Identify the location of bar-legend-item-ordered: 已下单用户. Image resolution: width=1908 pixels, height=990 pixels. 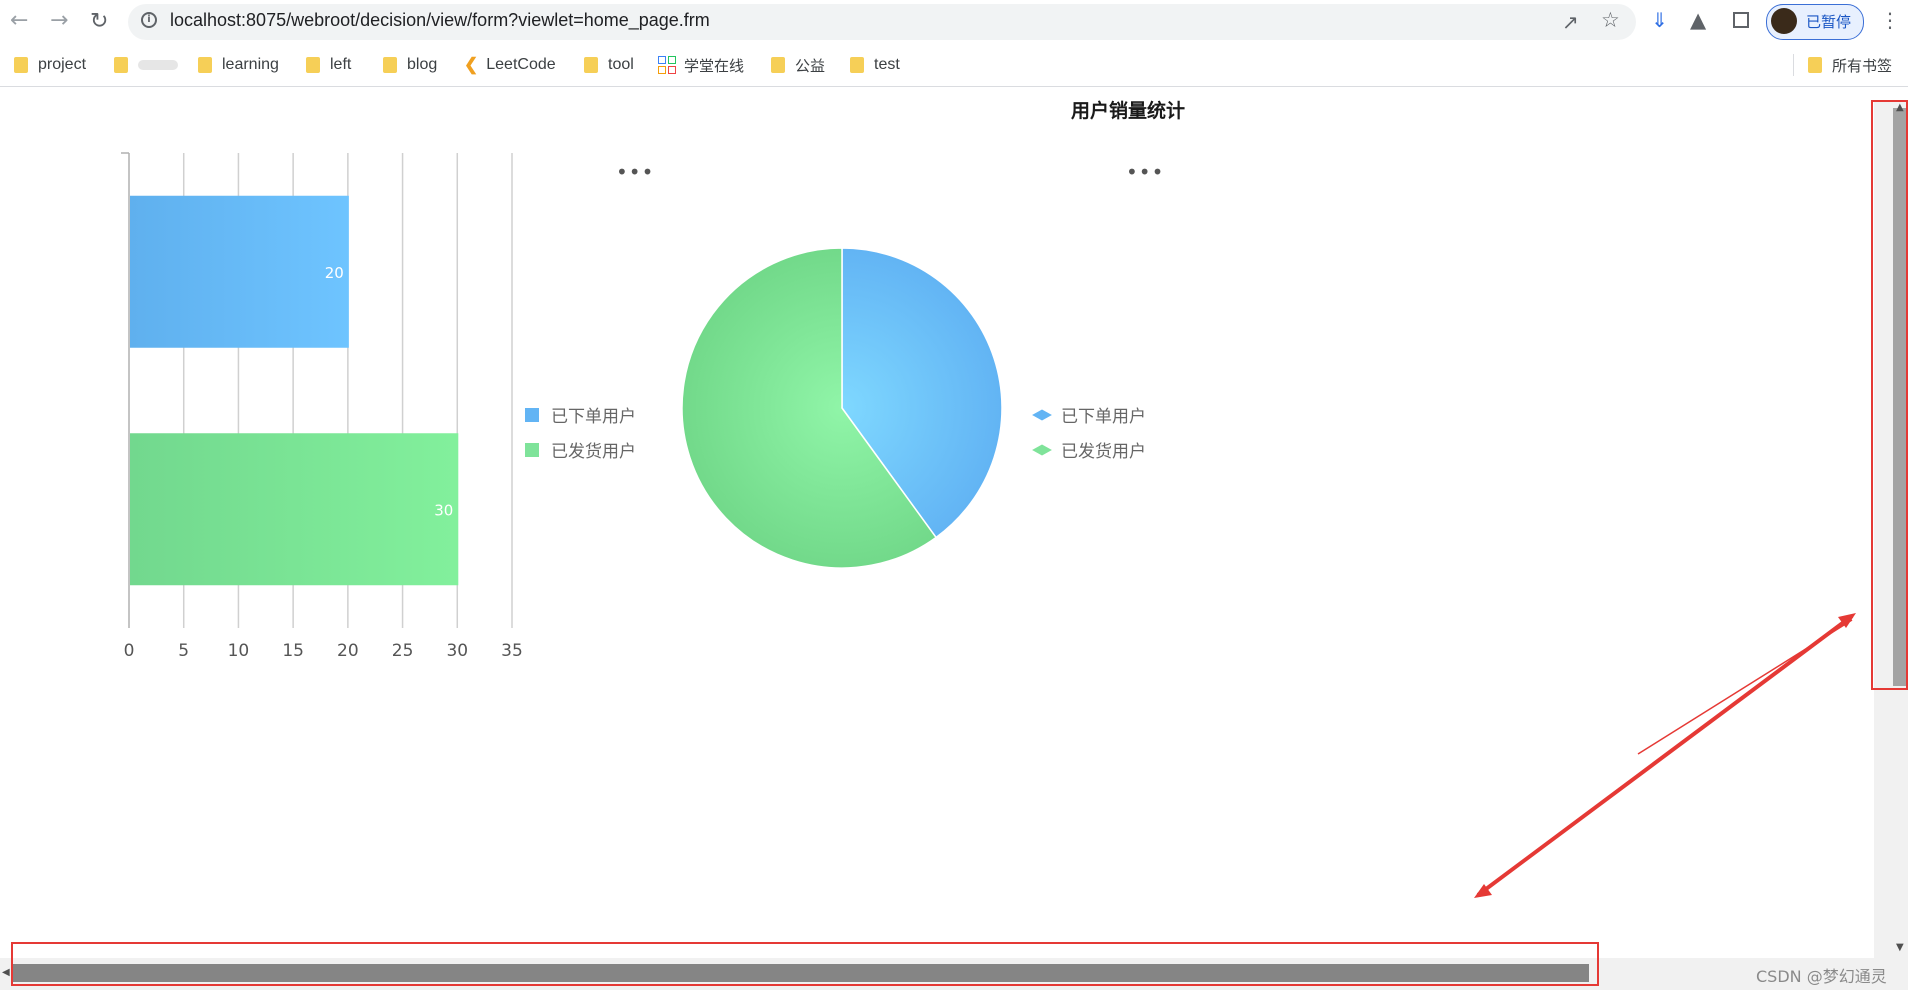
(580, 414).